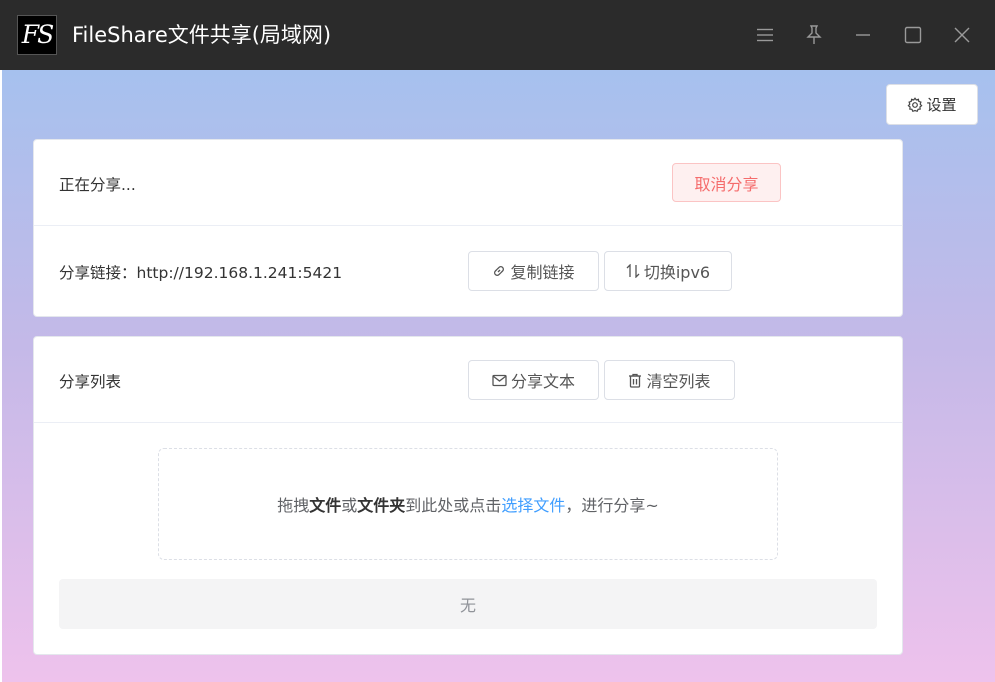  Describe the element at coordinates (202, 35) in the screenshot. I see `app-title: FileShare文件共享(局域网)` at that location.